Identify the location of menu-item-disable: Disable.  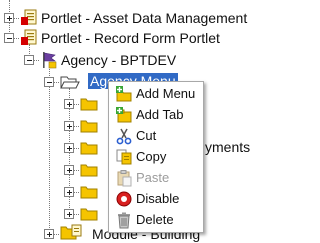
(156, 198).